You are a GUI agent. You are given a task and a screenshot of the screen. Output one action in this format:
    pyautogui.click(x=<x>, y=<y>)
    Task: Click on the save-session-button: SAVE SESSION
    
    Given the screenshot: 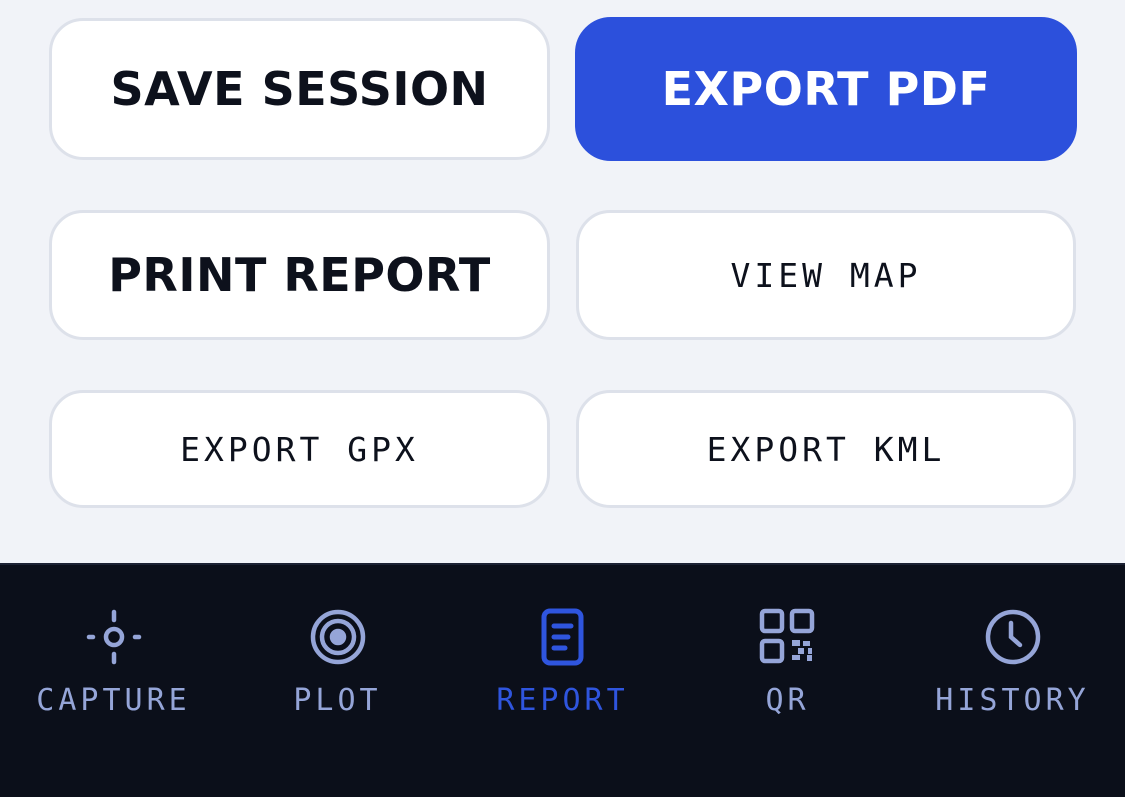 What is the action you would take?
    pyautogui.click(x=299, y=89)
    